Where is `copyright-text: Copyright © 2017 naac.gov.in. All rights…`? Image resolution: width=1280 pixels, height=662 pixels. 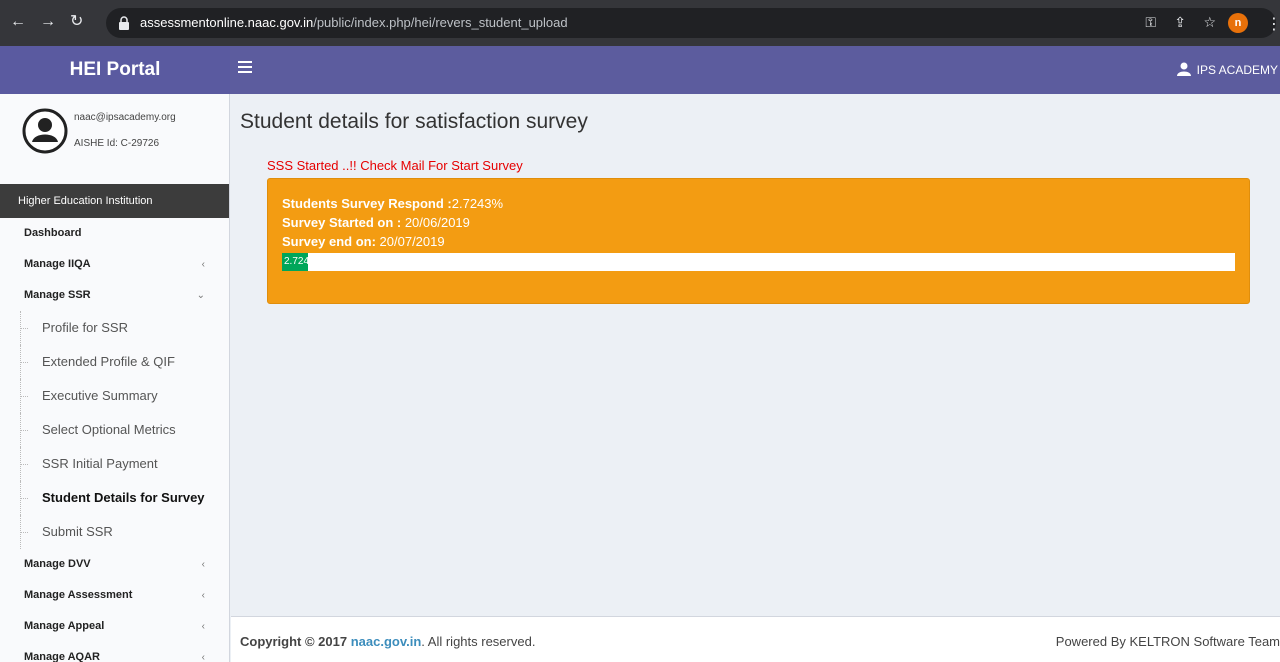 copyright-text: Copyright © 2017 naac.gov.in. All rights… is located at coordinates (388, 641).